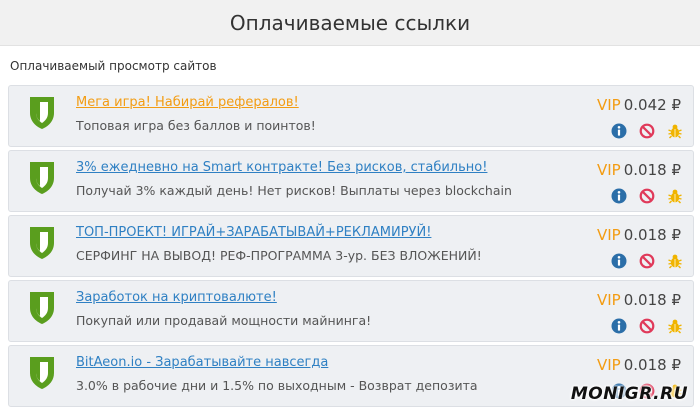  I want to click on item-title-link: BitAeon.io - Зарабатывайте навсегда, so click(202, 362).